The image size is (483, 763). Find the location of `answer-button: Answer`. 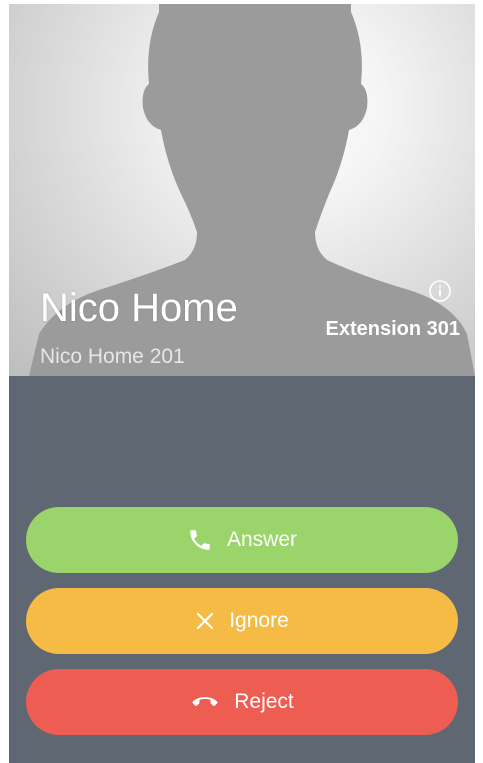

answer-button: Answer is located at coordinates (242, 540).